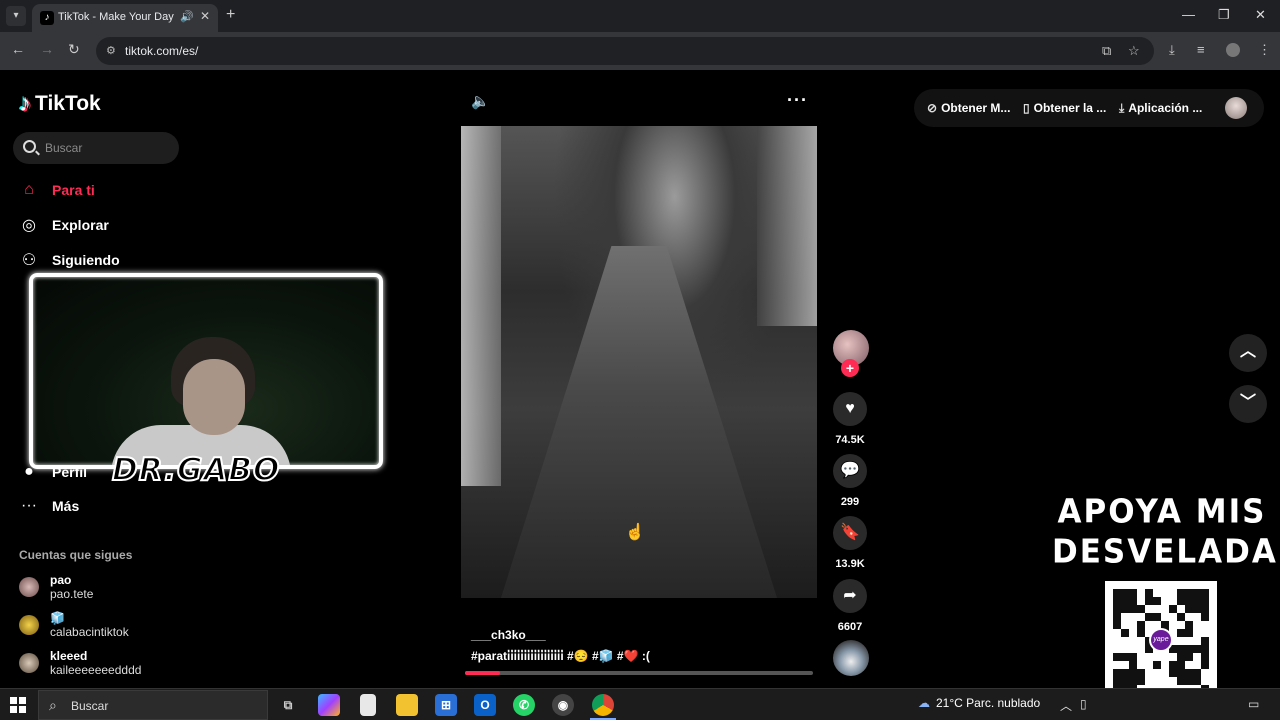 The height and width of the screenshot is (720, 1280). Describe the element at coordinates (851, 658) in the screenshot. I see `music-disc` at that location.